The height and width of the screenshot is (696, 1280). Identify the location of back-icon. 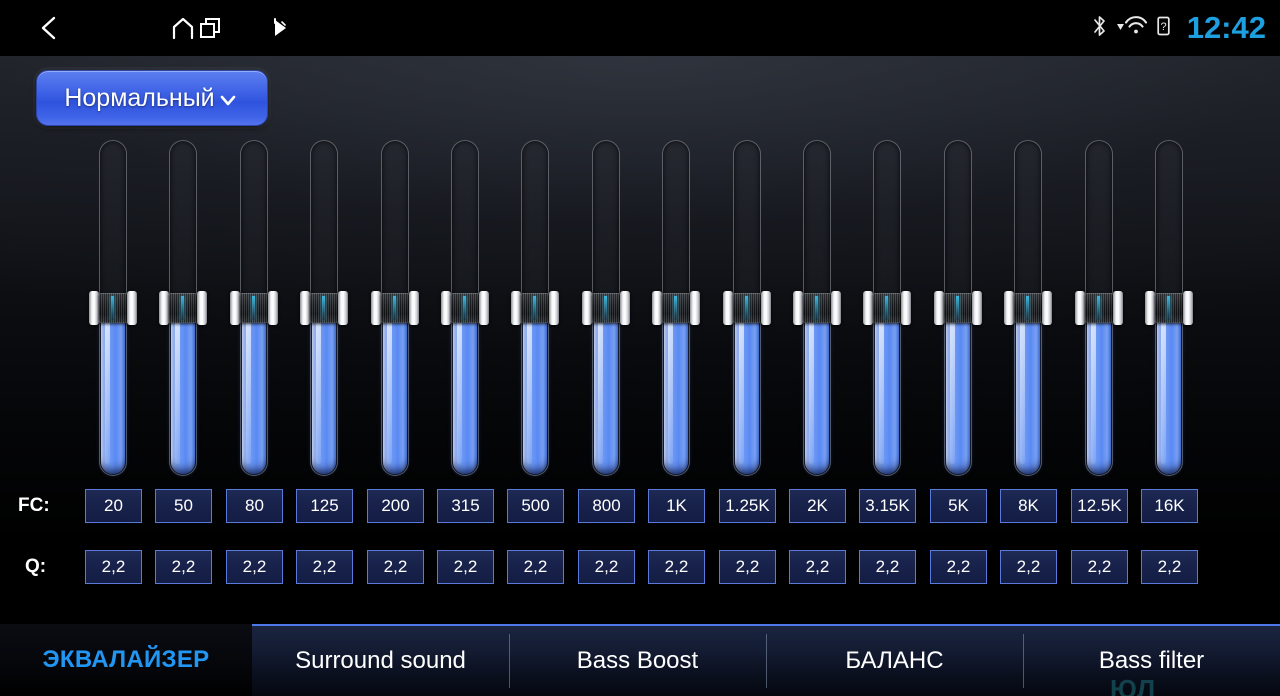
(50, 28).